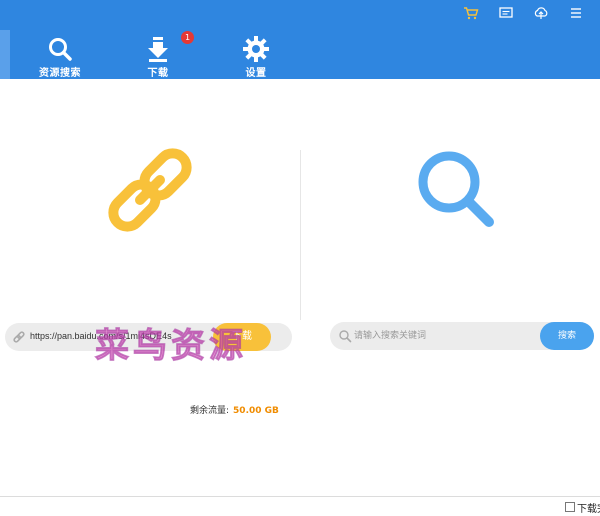 The height and width of the screenshot is (516, 600). I want to click on search-icon, so click(60, 49).